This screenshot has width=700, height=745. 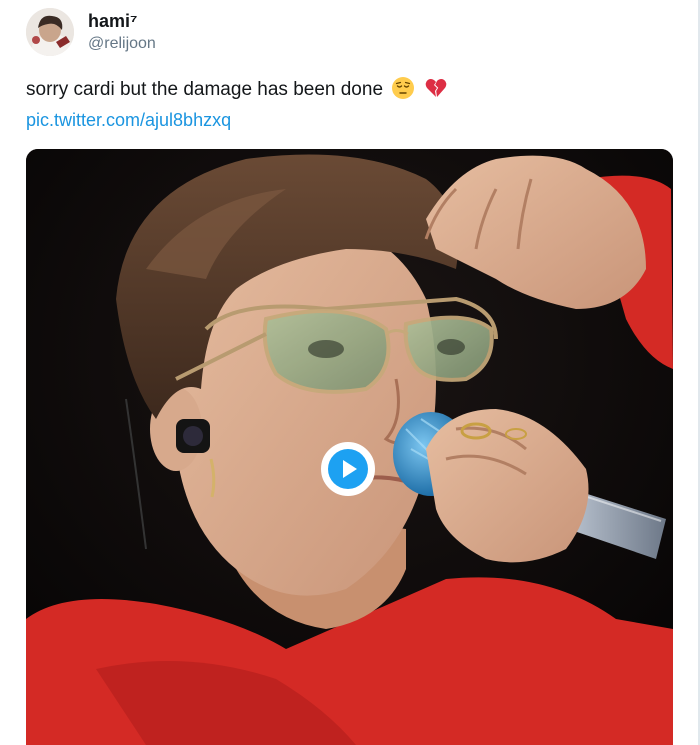 I want to click on avatar, so click(x=50, y=32).